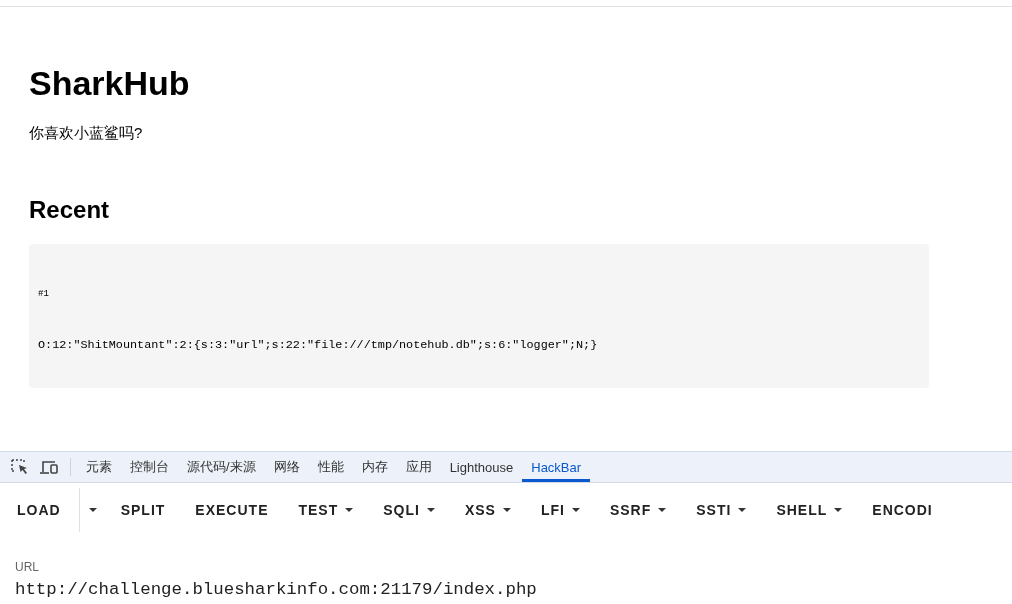 The image size is (1012, 604). I want to click on toolbar-button: ENCODI, so click(902, 509).